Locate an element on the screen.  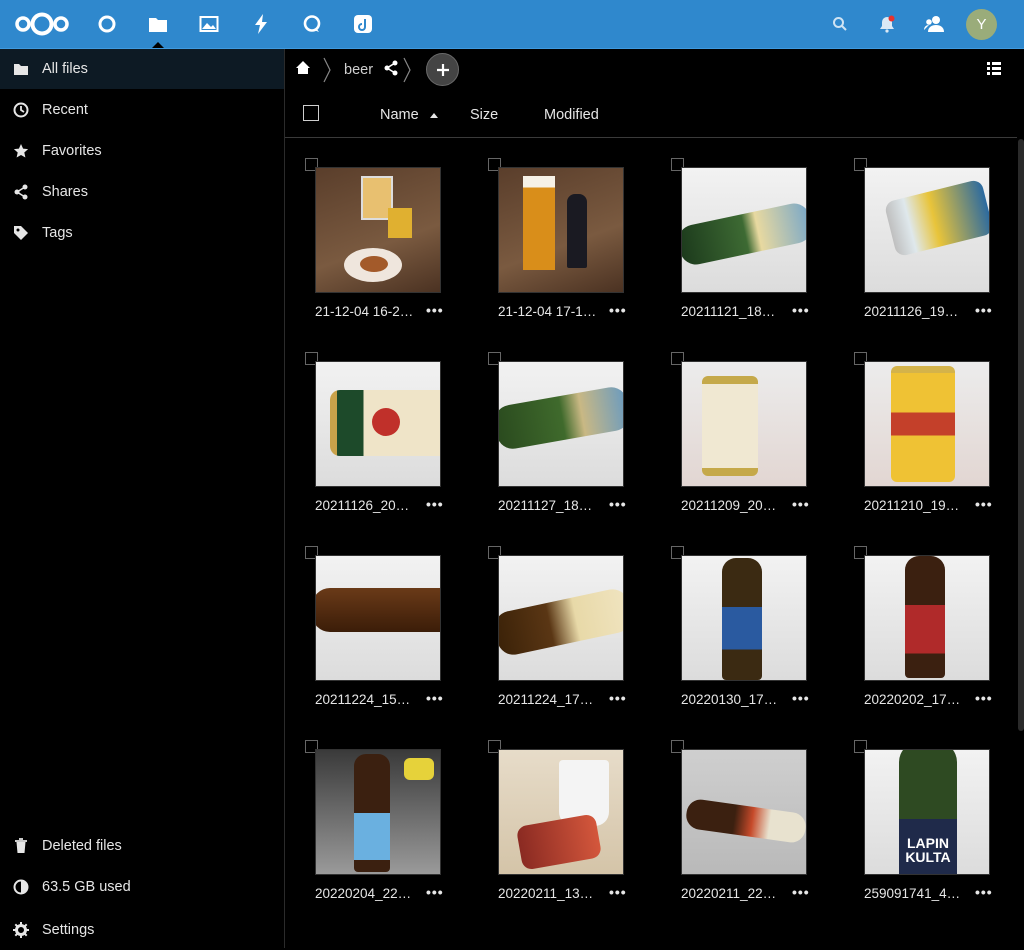
file-tile: 20220211_22… ••• is located at coordinates (756, 833).